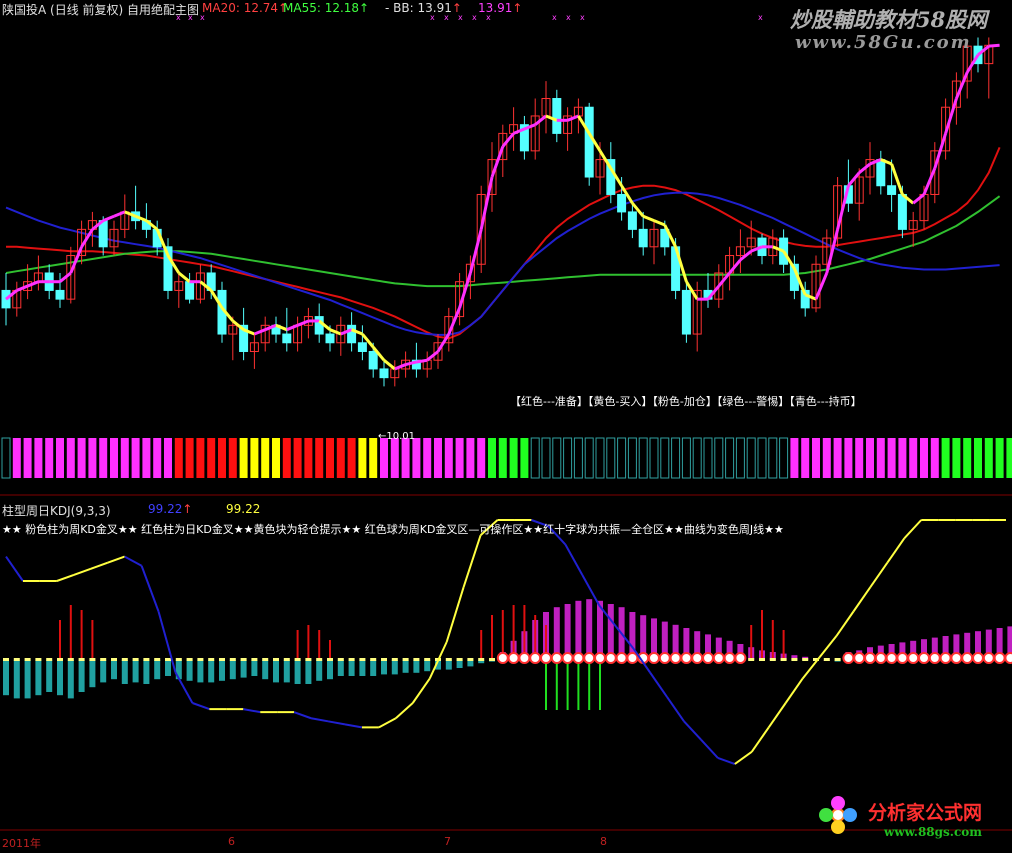 This screenshot has height=853, width=1012. What do you see at coordinates (326, 8) in the screenshot?
I see `ma55-label: MA55: 12.18↑` at bounding box center [326, 8].